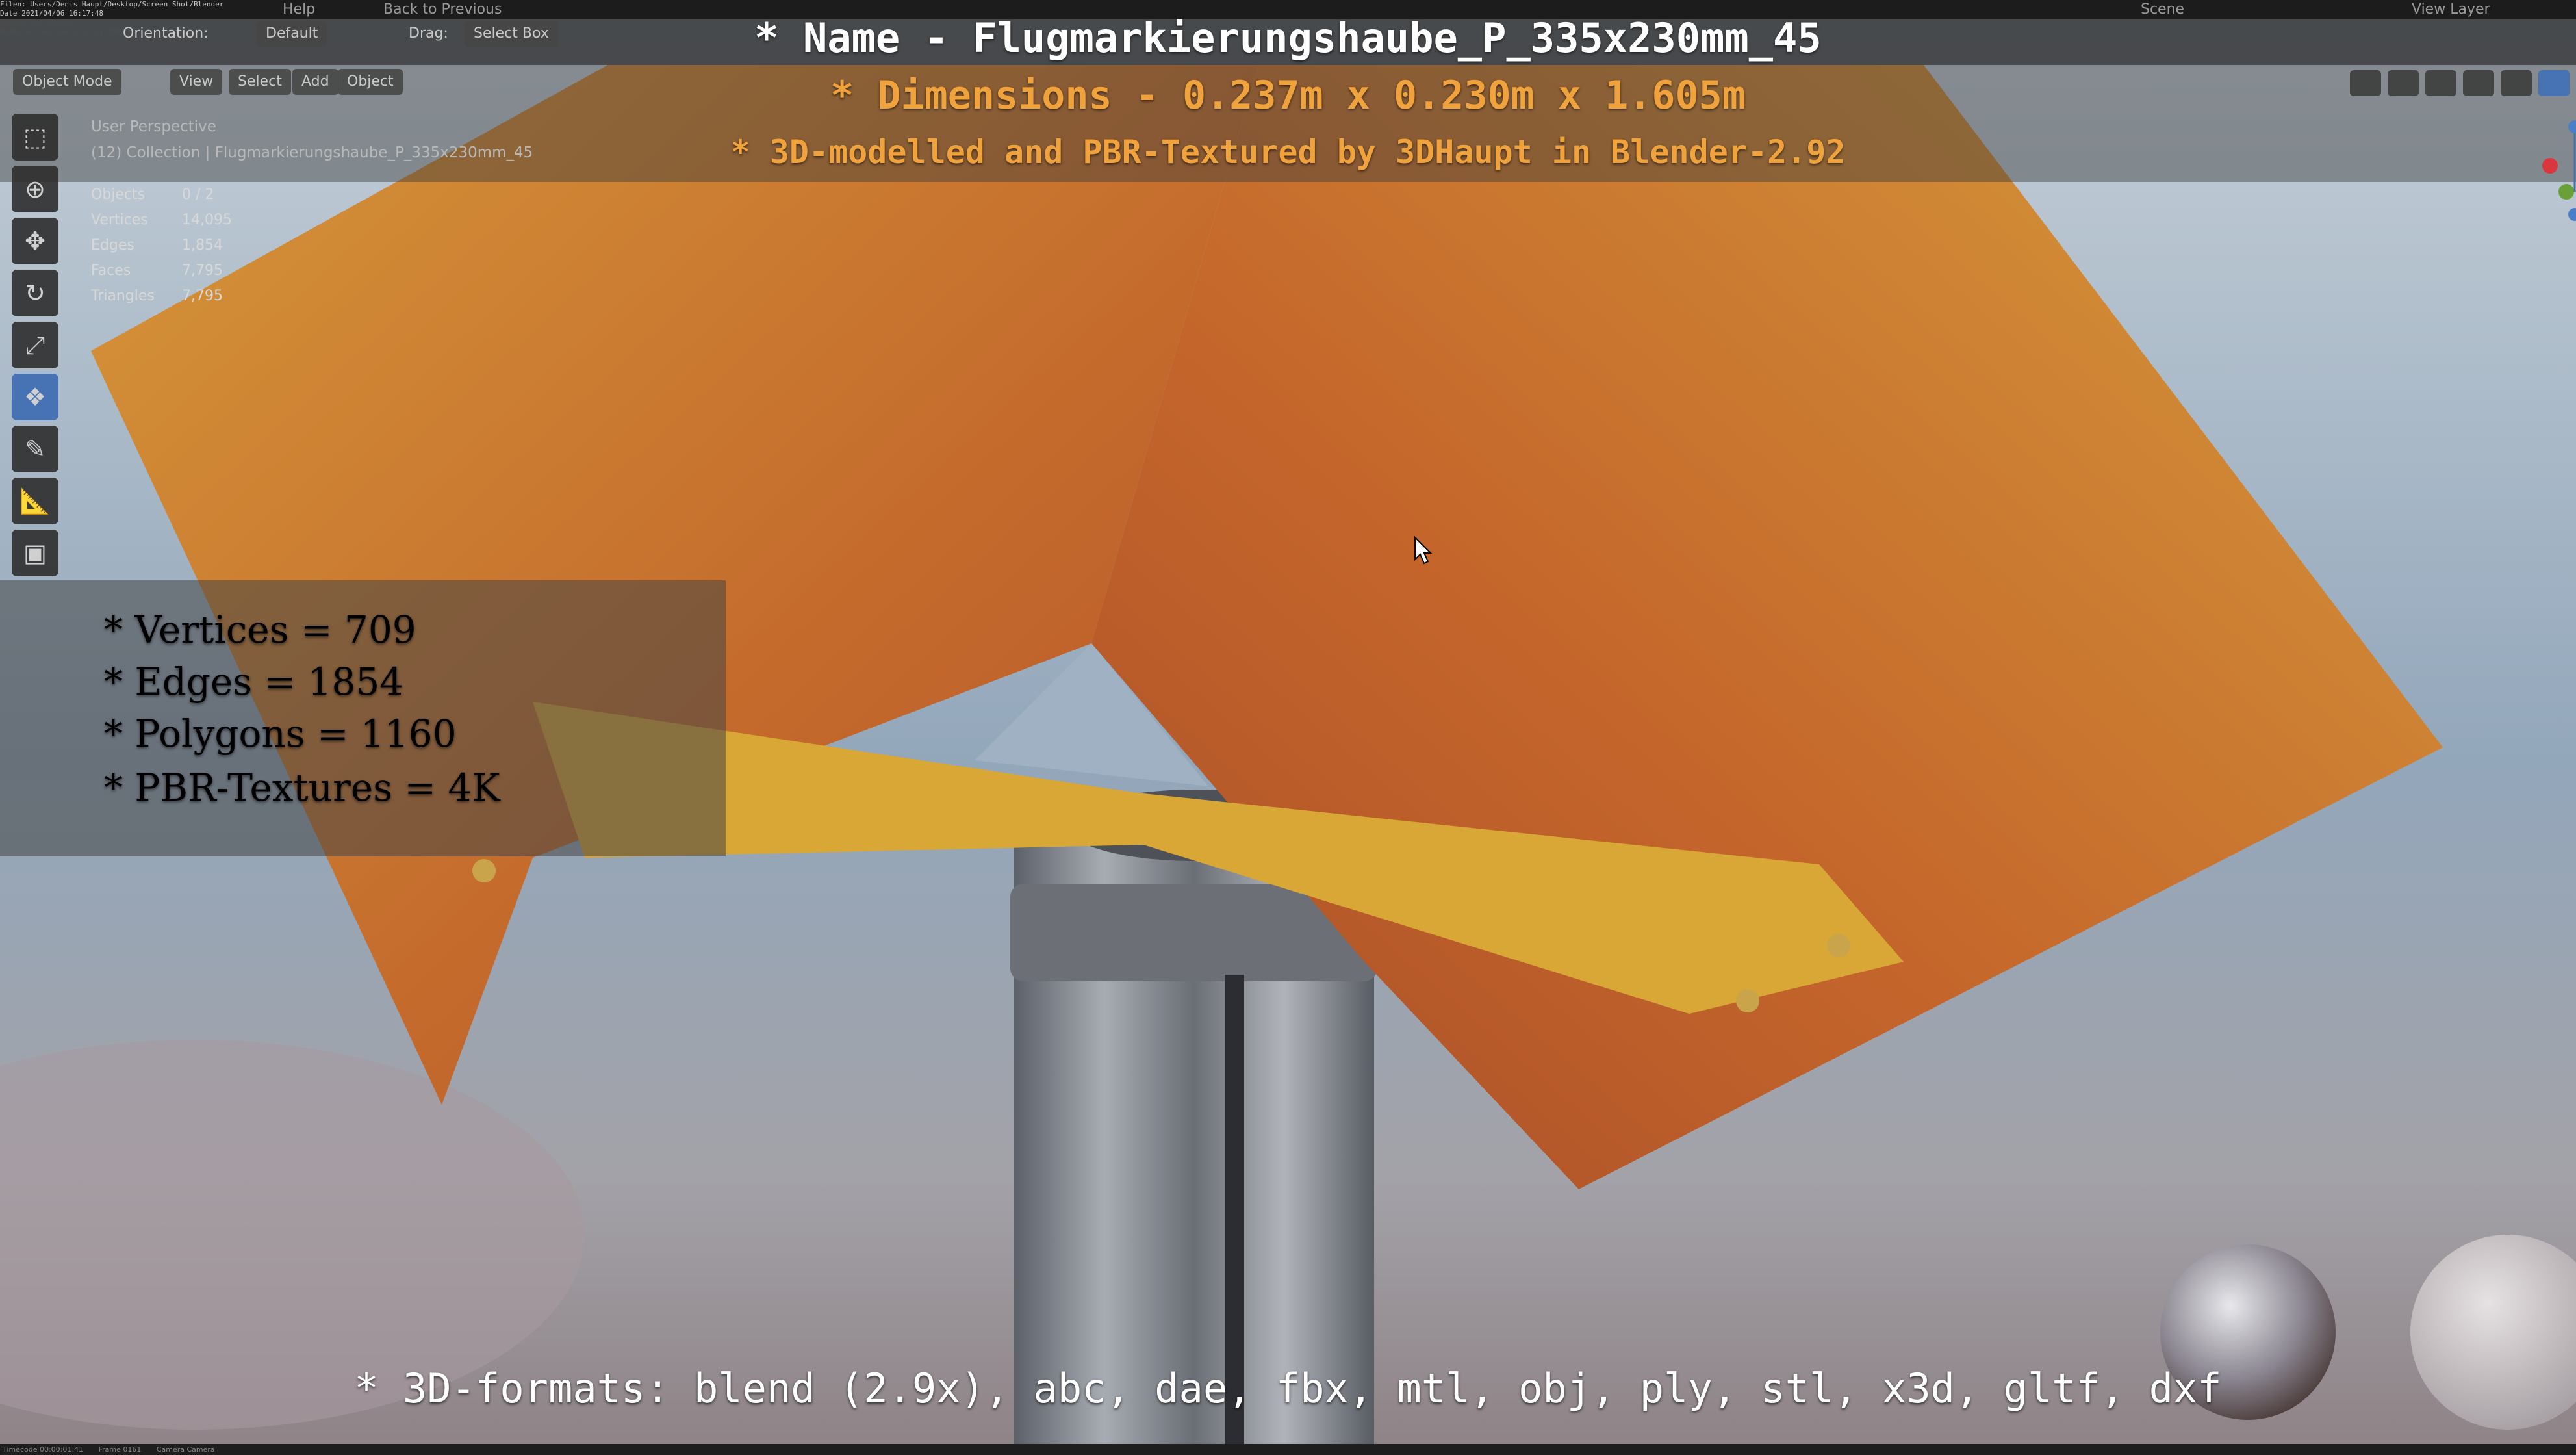 Image resolution: width=2576 pixels, height=1455 pixels. I want to click on ruler-icon: 📐, so click(35, 501).